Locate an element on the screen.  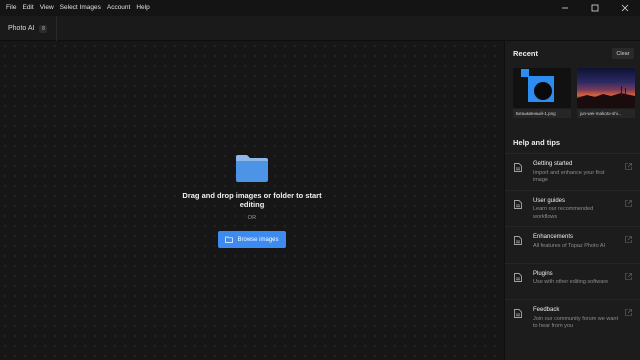
help-item-description: All features of Topaz Photo AI is located at coordinates (569, 245).